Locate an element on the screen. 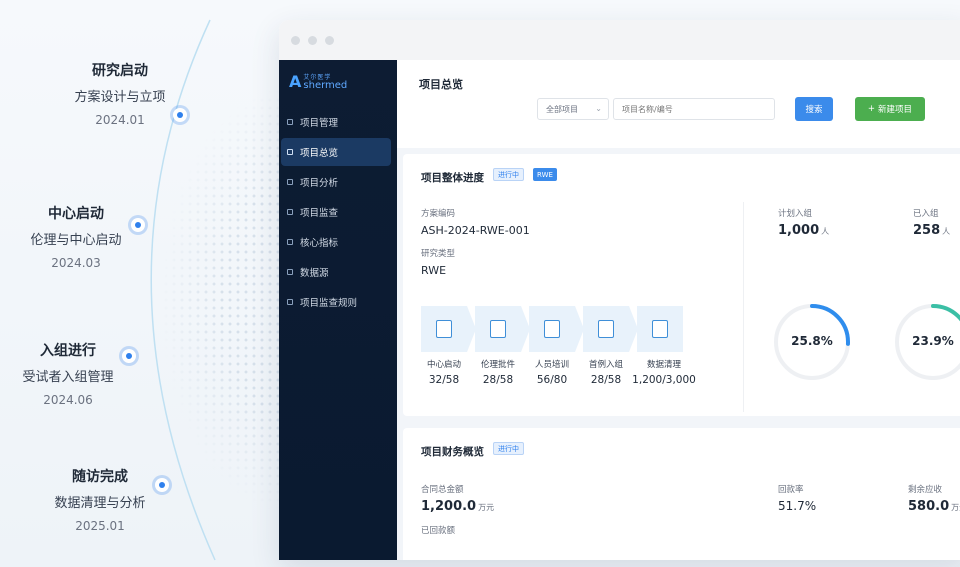 The height and width of the screenshot is (567, 960). window-minimize-dot is located at coordinates (312, 40).